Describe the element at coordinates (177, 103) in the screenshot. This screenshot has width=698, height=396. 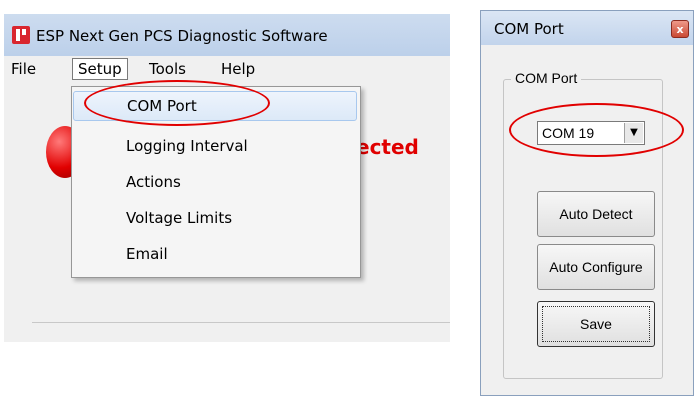
I see `annotation-ellipse-menu` at that location.